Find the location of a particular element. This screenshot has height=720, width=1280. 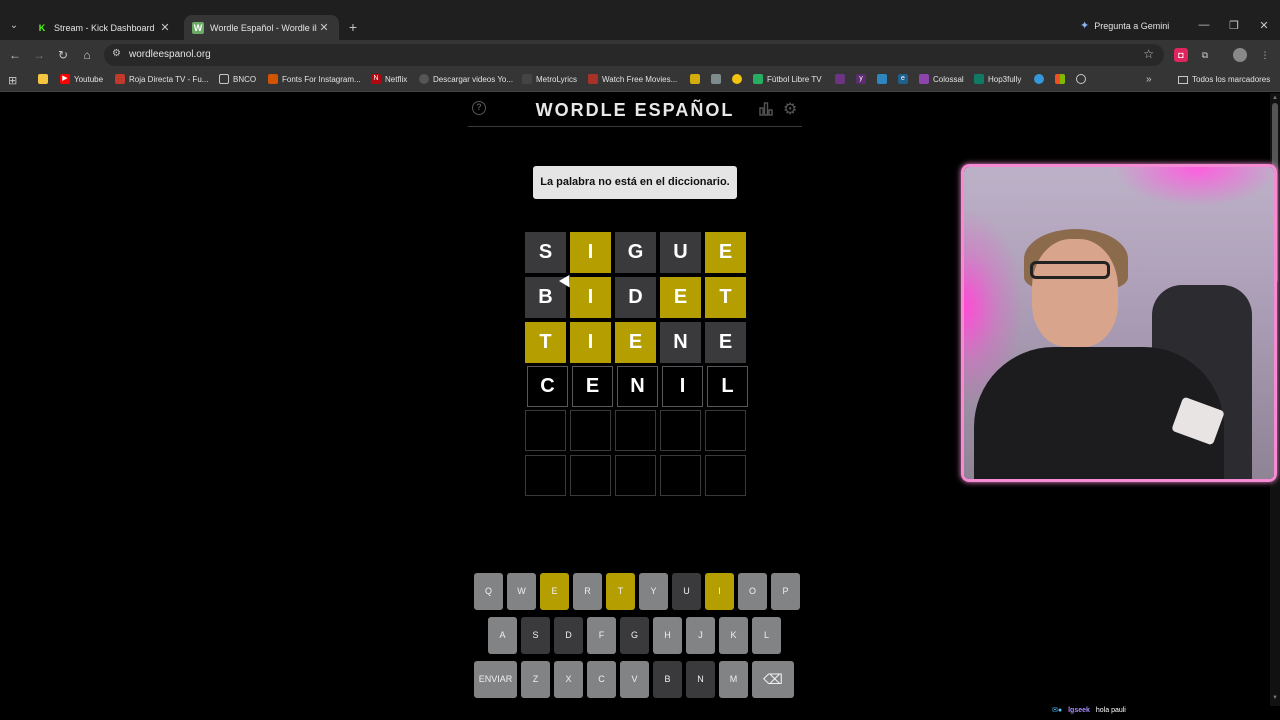

key-q: Q is located at coordinates (488, 591).